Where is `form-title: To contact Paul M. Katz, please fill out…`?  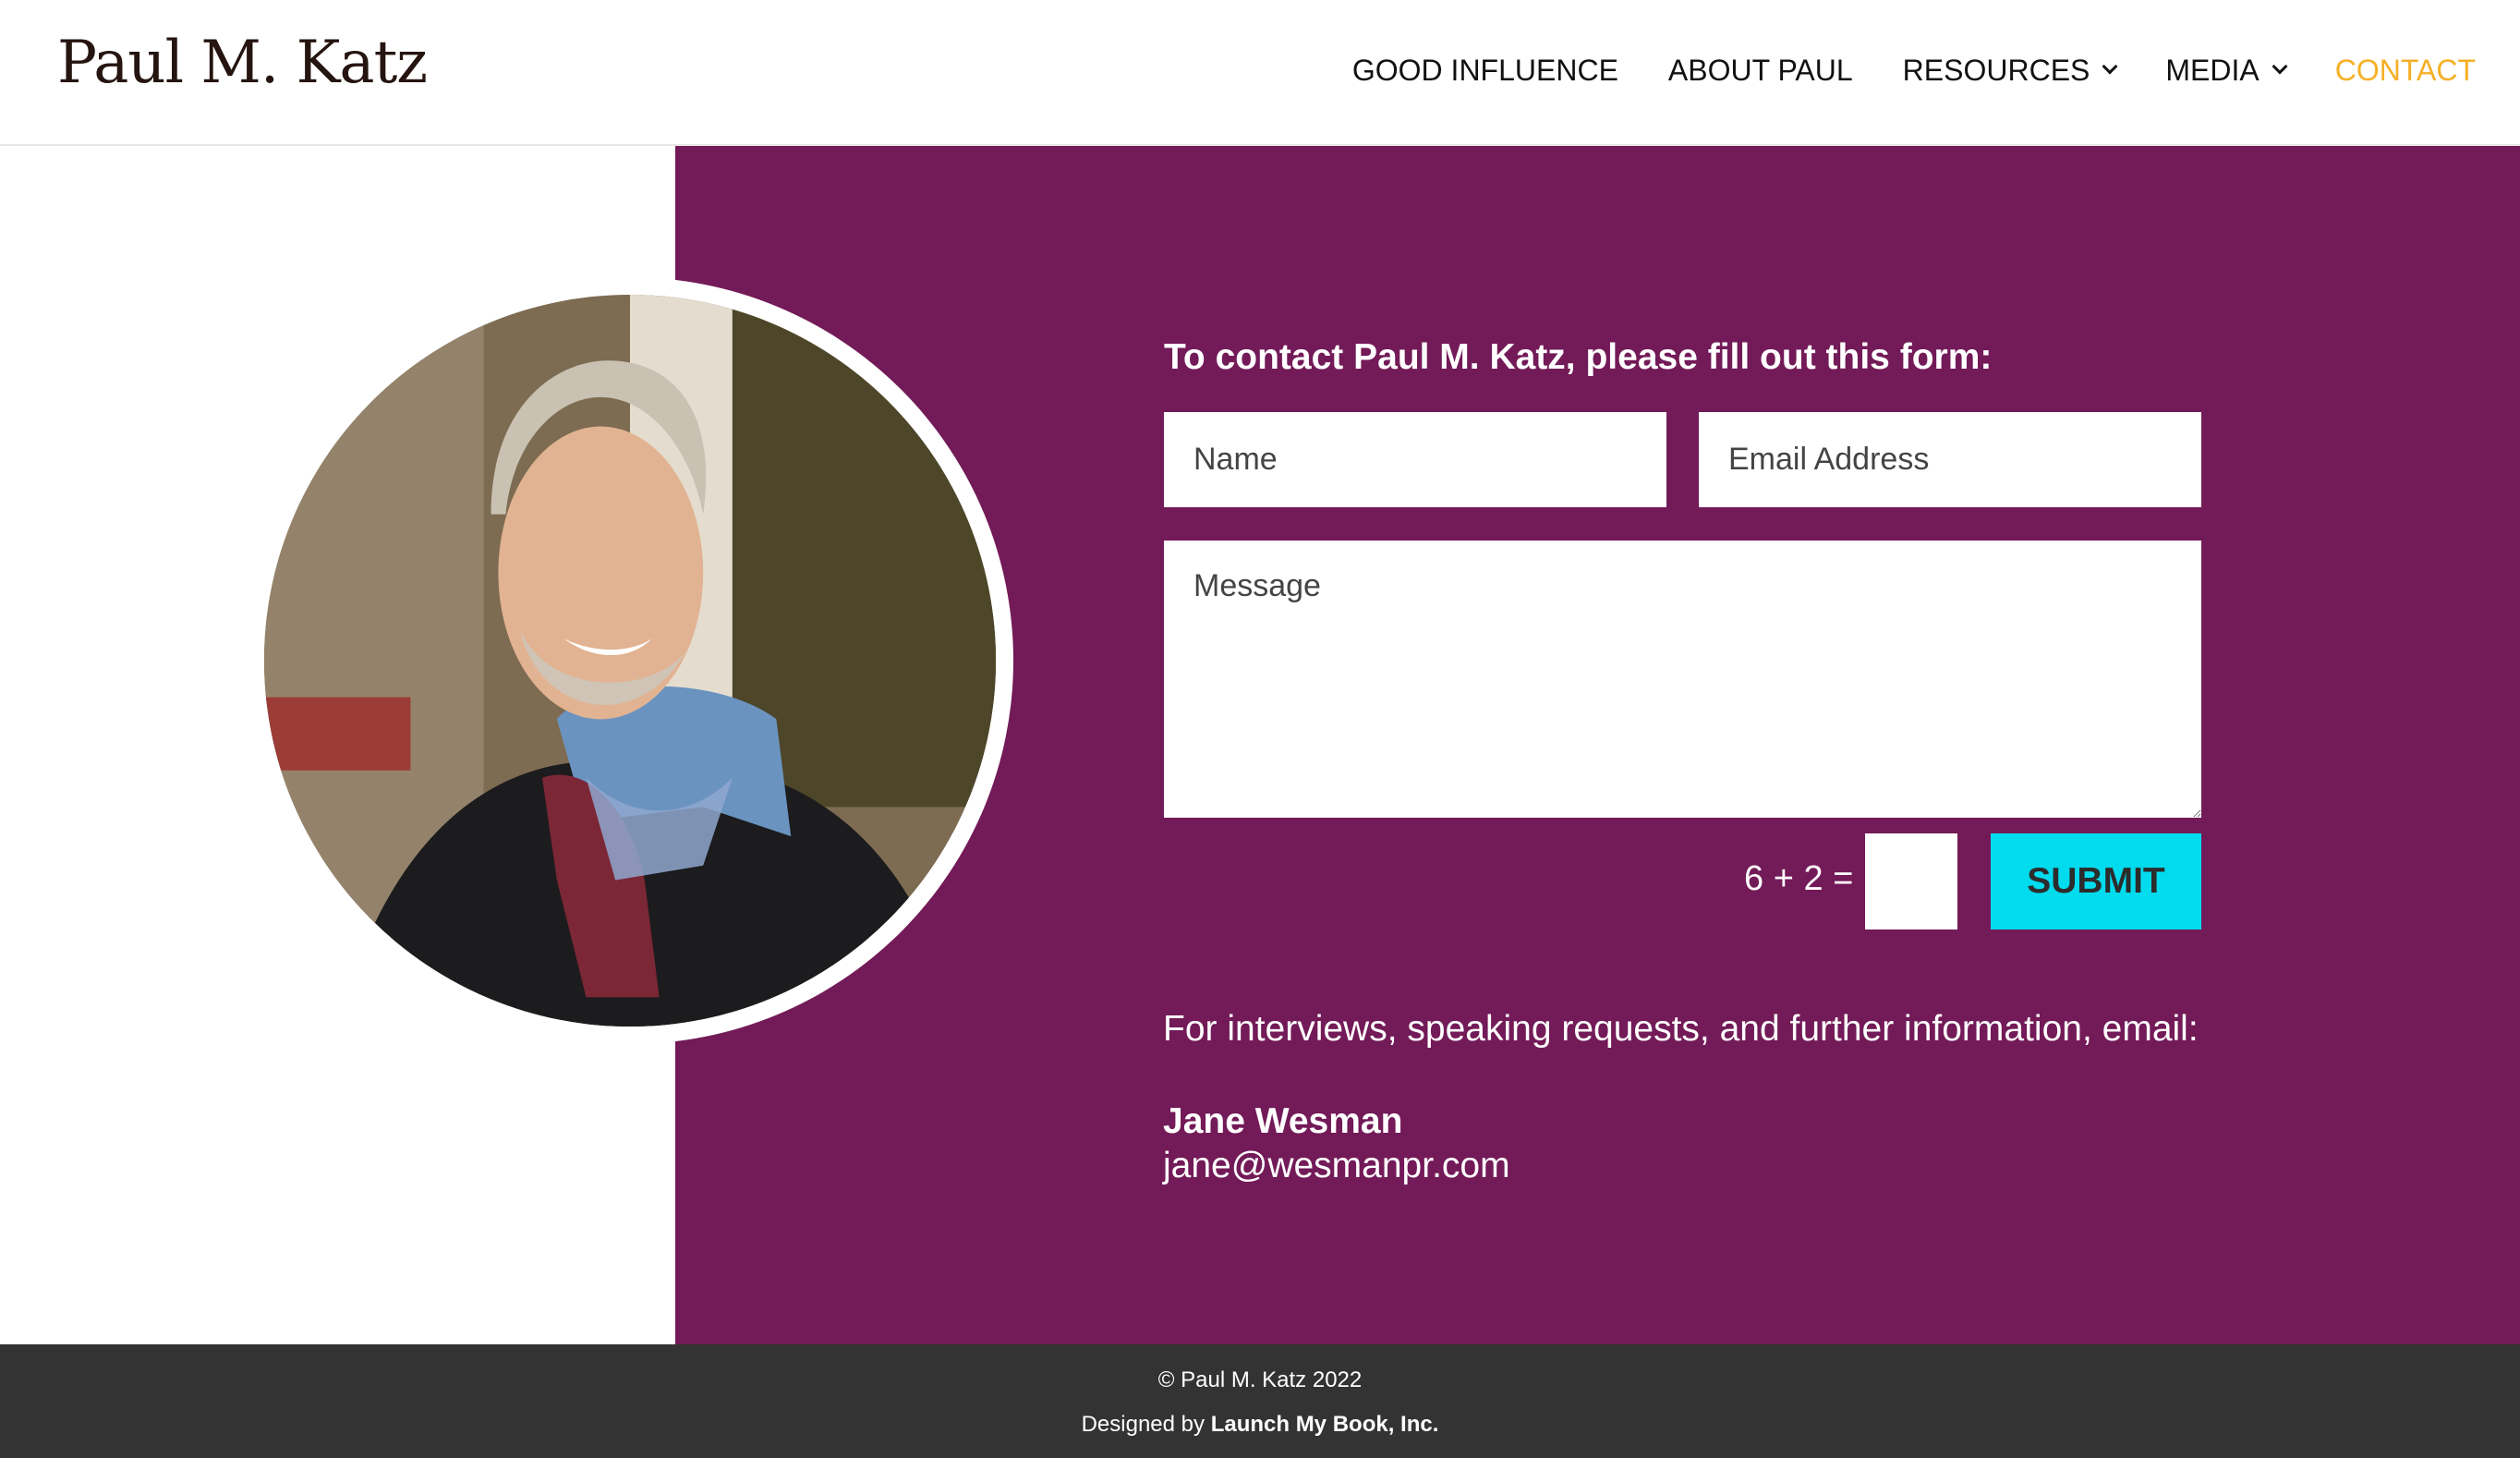
form-title: To contact Paul M. Katz, please fill out… is located at coordinates (1578, 357).